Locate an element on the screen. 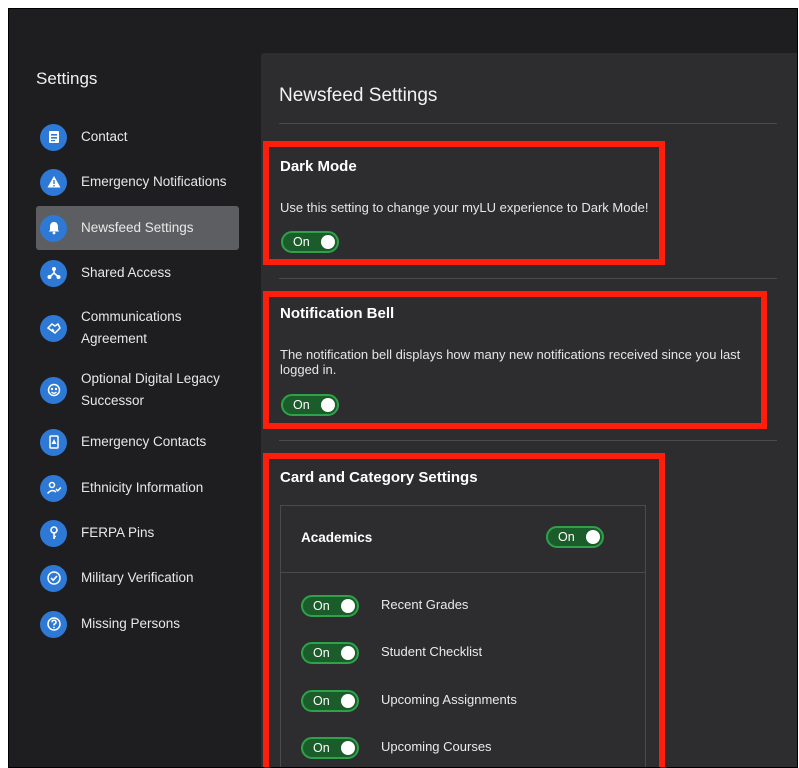 The width and height of the screenshot is (799, 768). sidebar-item-shared-access: Shared Access is located at coordinates (137, 273).